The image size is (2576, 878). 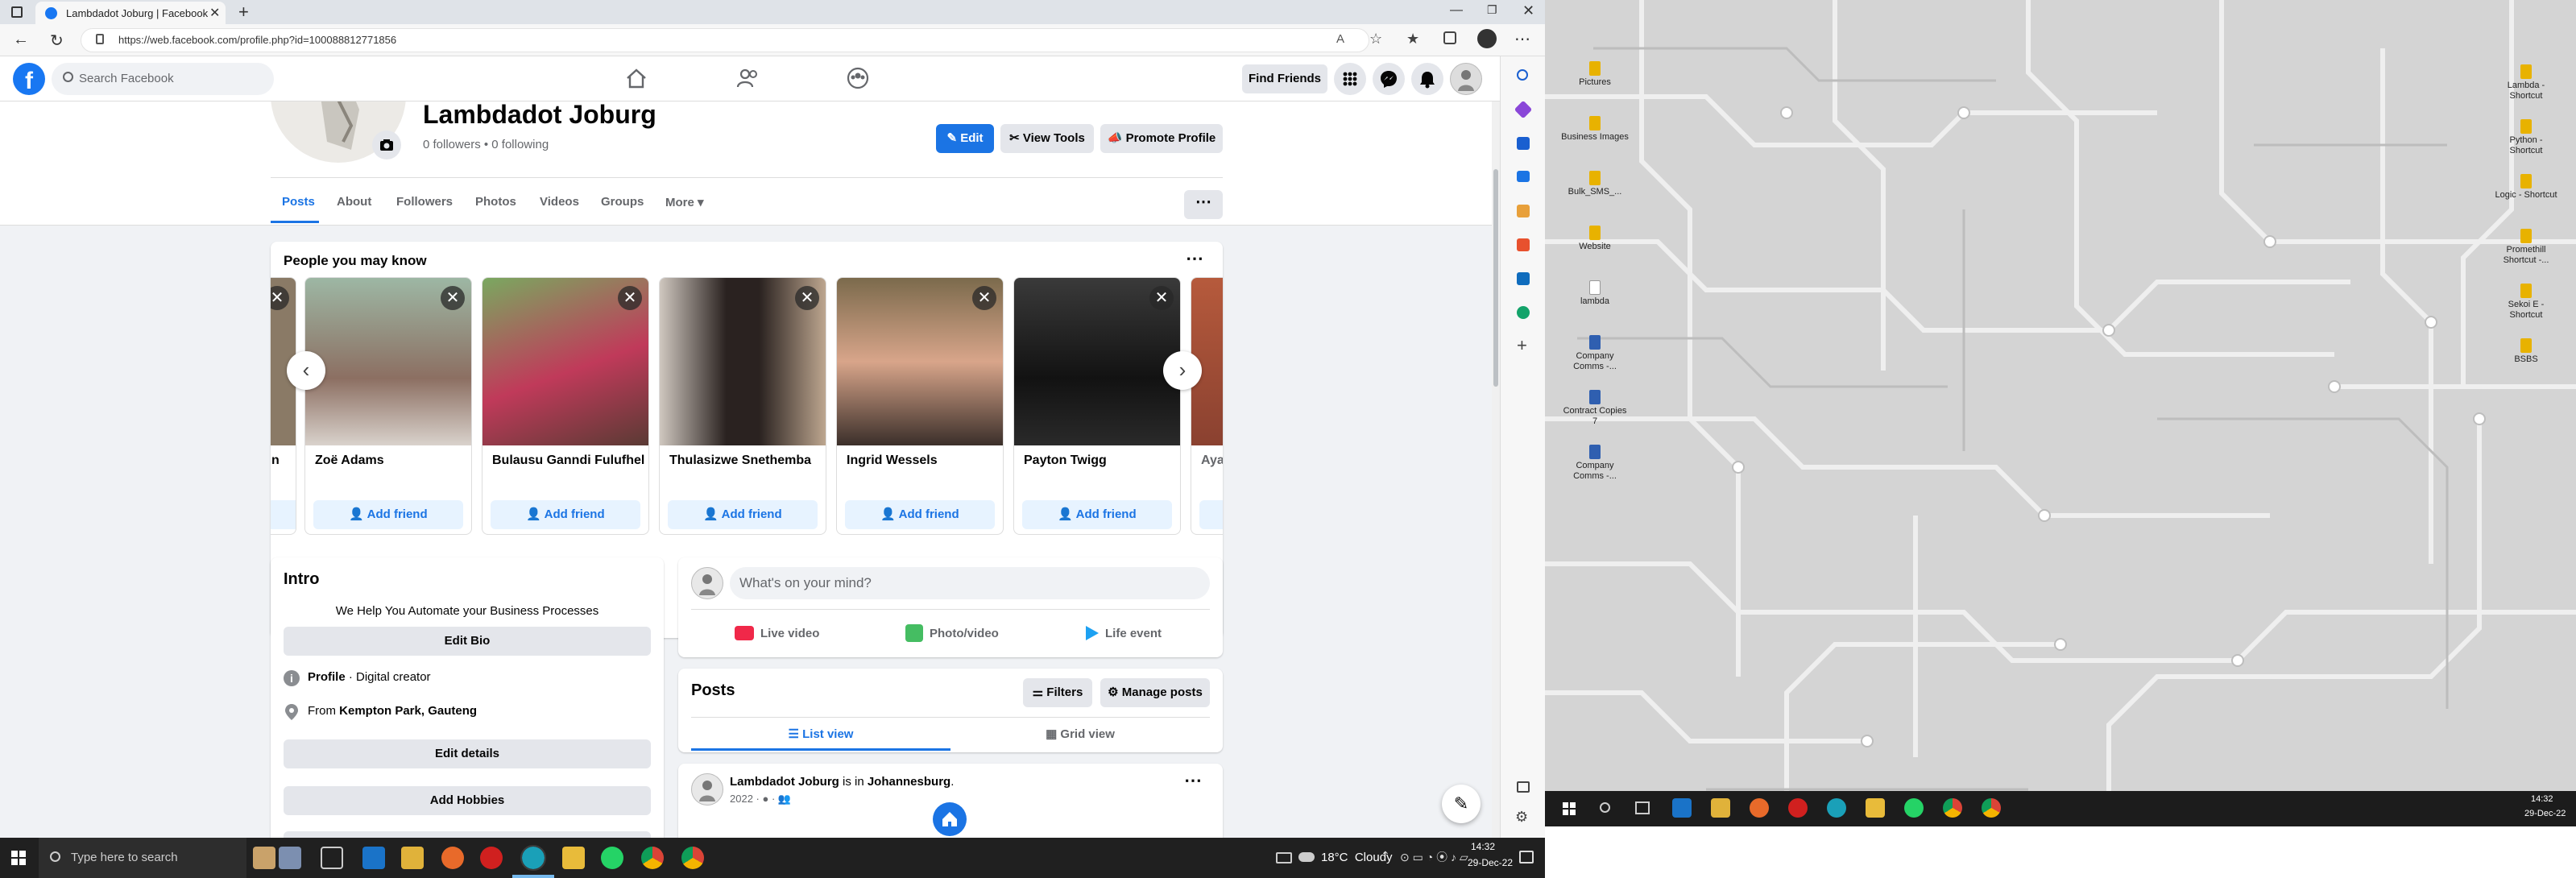 What do you see at coordinates (748, 78) in the screenshot?
I see `friends-icon` at bounding box center [748, 78].